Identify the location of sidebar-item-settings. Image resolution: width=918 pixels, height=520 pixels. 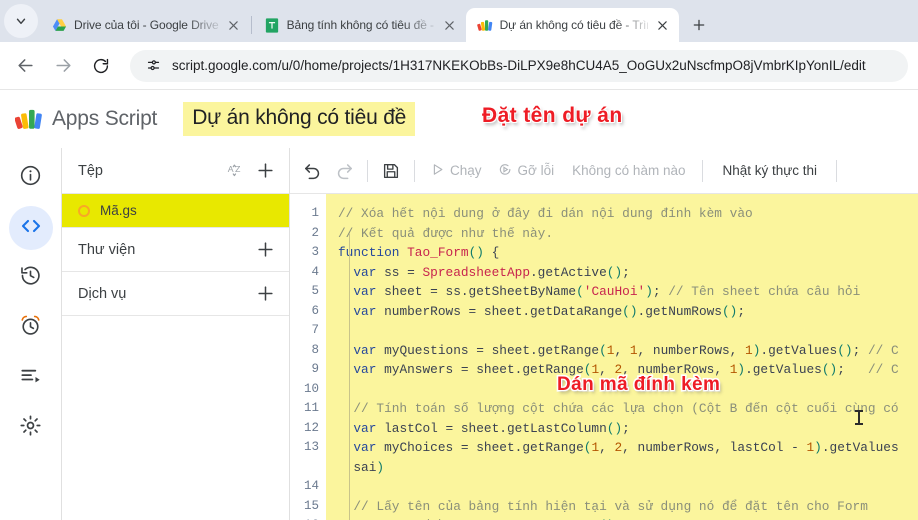
(31, 428).